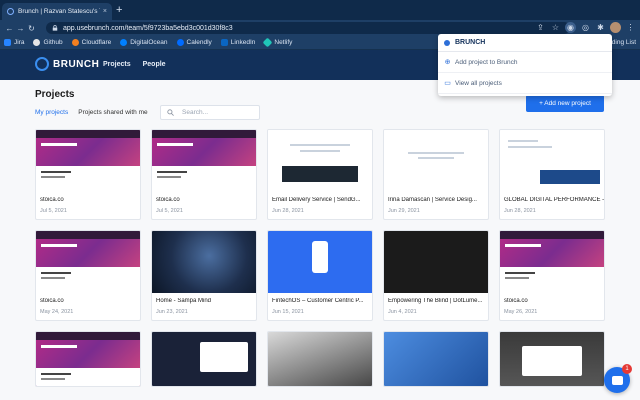 The width and height of the screenshot is (640, 400). What do you see at coordinates (9, 28) in the screenshot?
I see `back-icon: ←` at bounding box center [9, 28].